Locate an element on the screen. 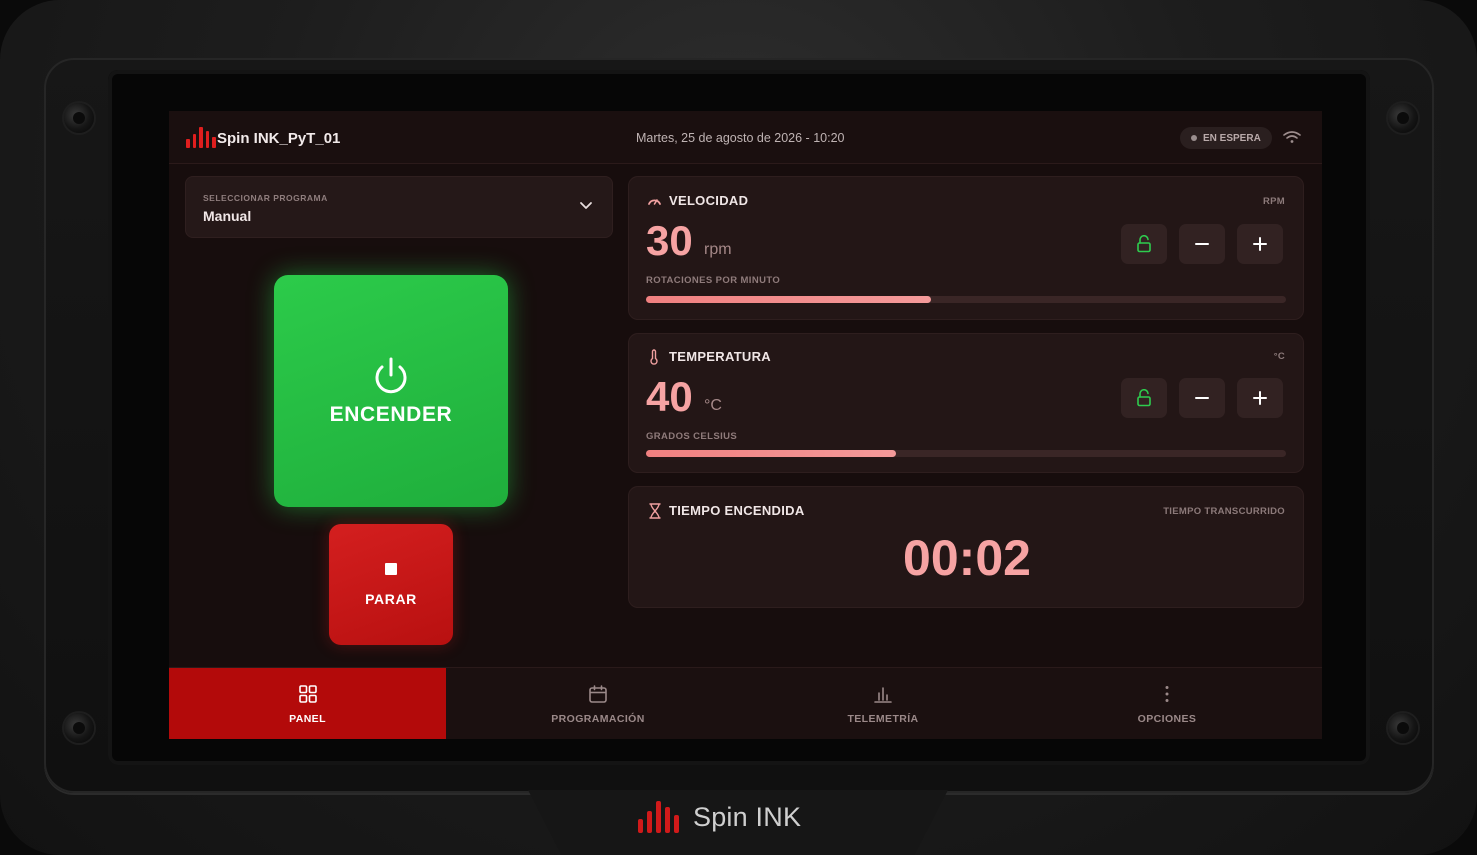  timer-title: TIEMPO ENCENDIDA is located at coordinates (737, 510).